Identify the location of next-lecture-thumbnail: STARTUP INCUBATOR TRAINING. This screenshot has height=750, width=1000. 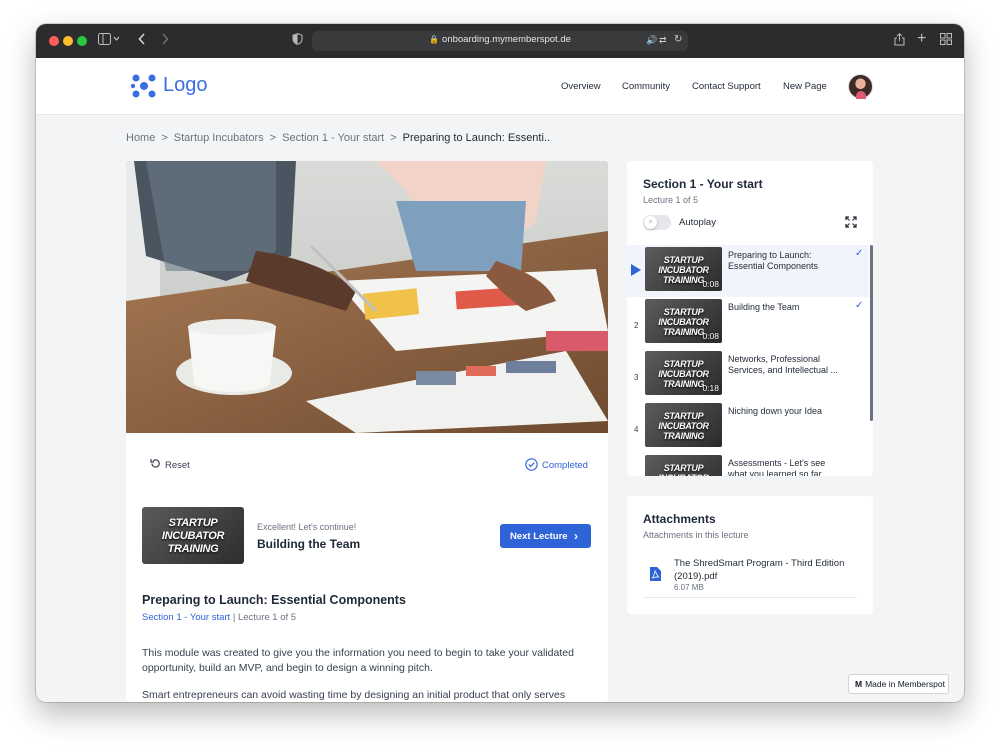
(193, 535).